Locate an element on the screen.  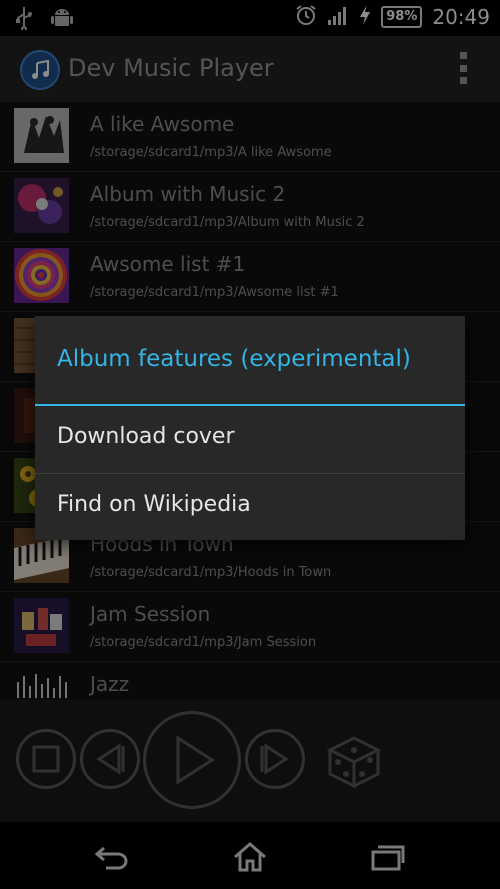
download-cover-option: Download cover is located at coordinates (250, 439).